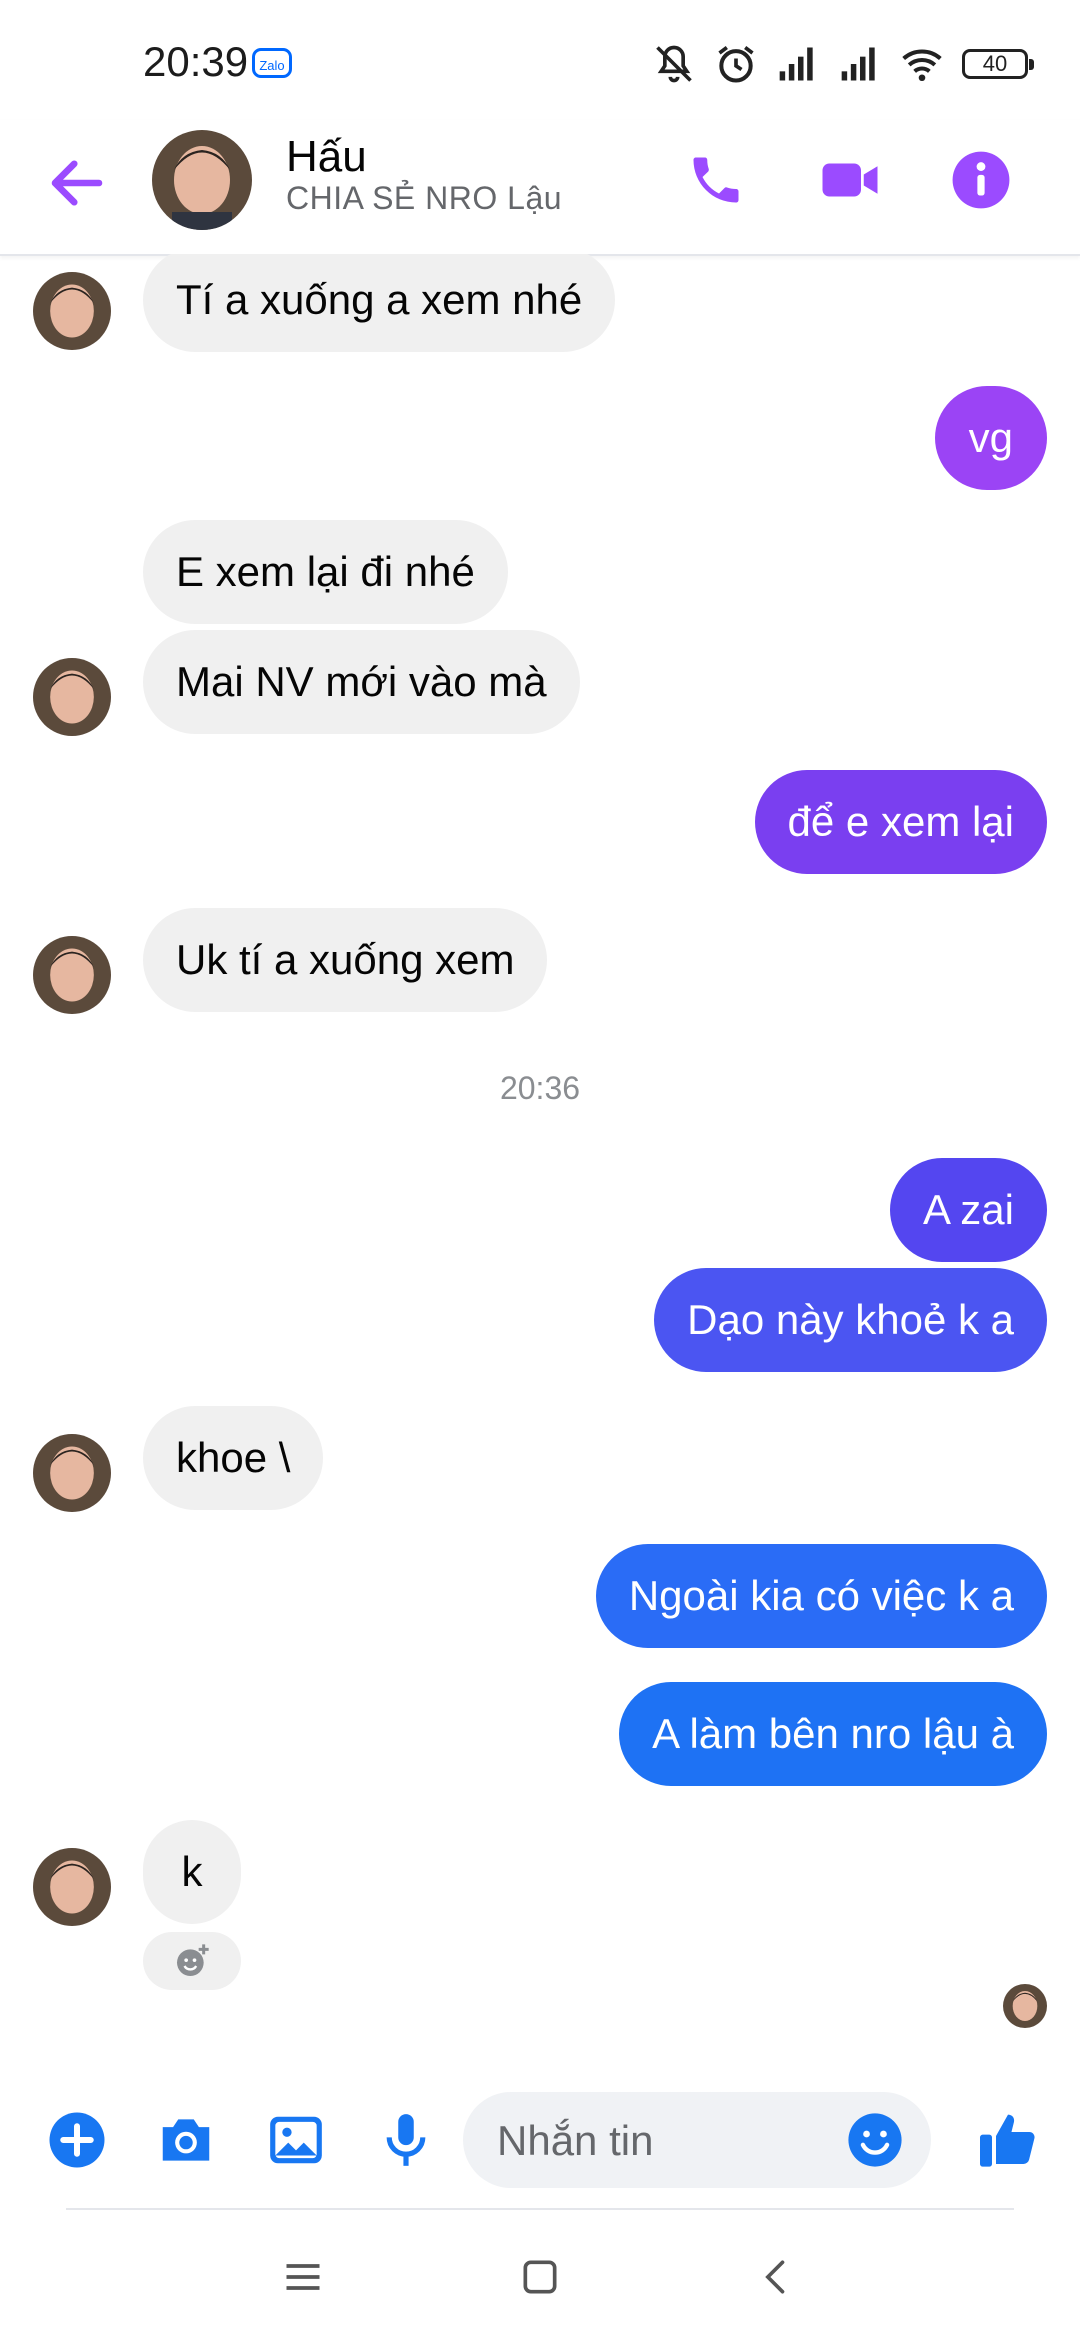 The width and height of the screenshot is (1080, 2340). What do you see at coordinates (345, 960) in the screenshot?
I see `message-bubble-incoming: Uk tí a xuống xem` at bounding box center [345, 960].